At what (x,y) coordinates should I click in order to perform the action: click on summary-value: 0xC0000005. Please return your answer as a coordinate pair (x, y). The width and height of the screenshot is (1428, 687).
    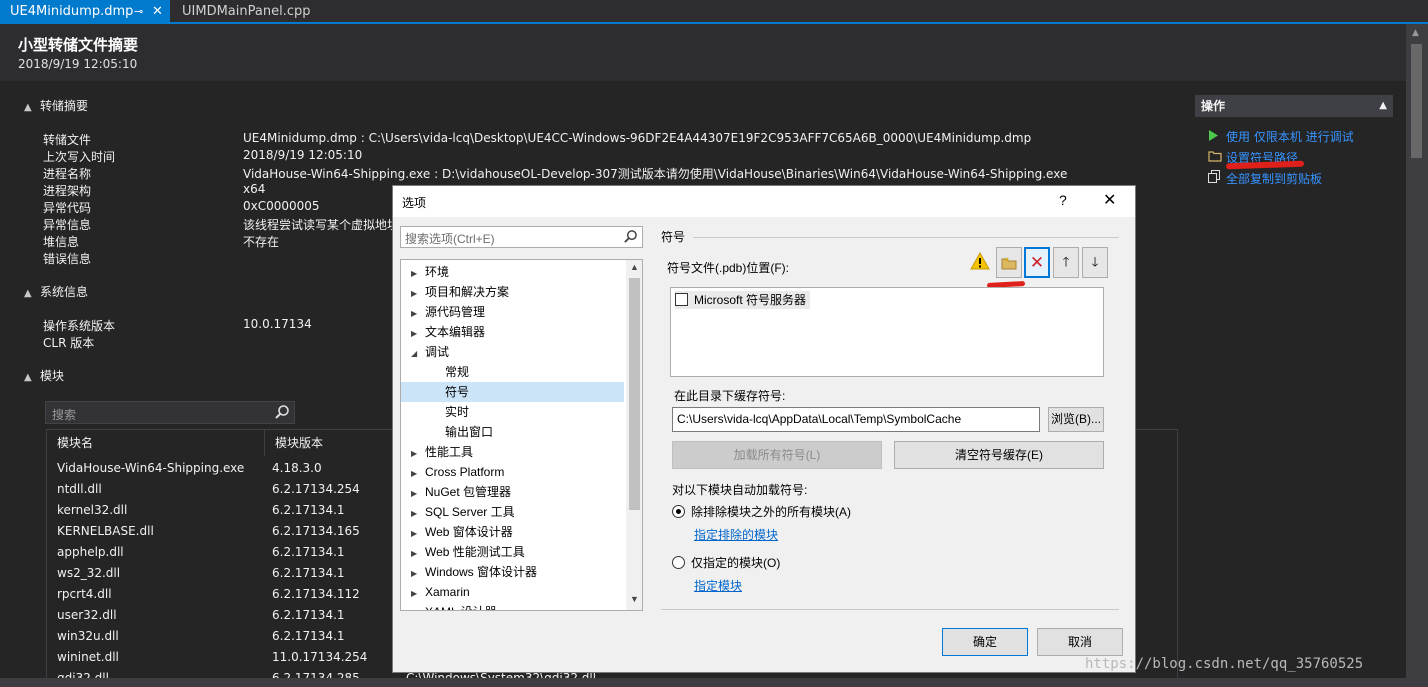
    Looking at the image, I should click on (281, 206).